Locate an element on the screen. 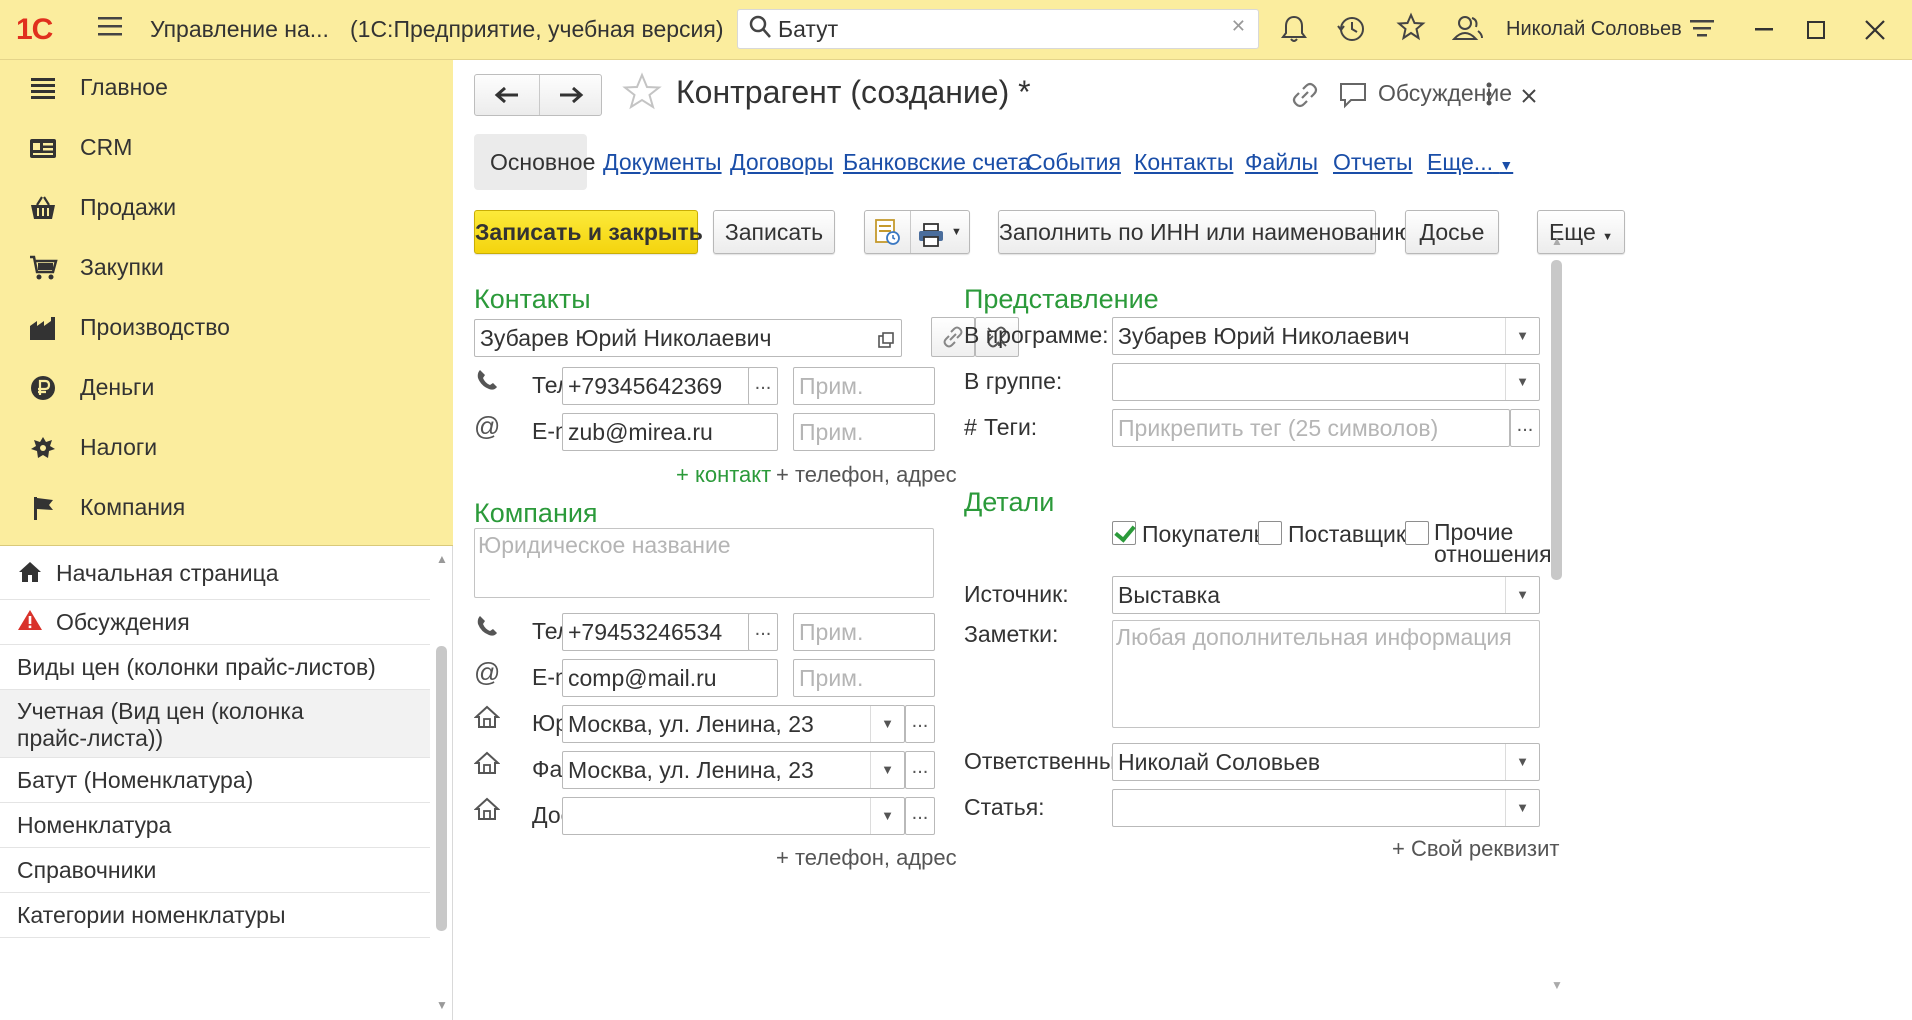 This screenshot has height=1020, width=1912. tab-documents: Документы is located at coordinates (662, 162).